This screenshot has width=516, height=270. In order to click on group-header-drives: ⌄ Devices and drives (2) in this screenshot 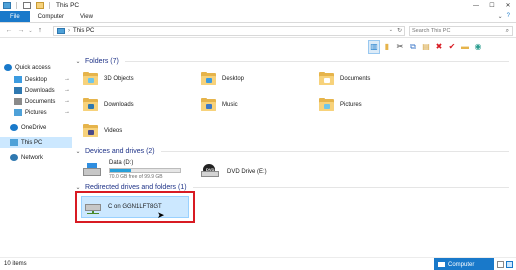, I will do `click(292, 151)`.